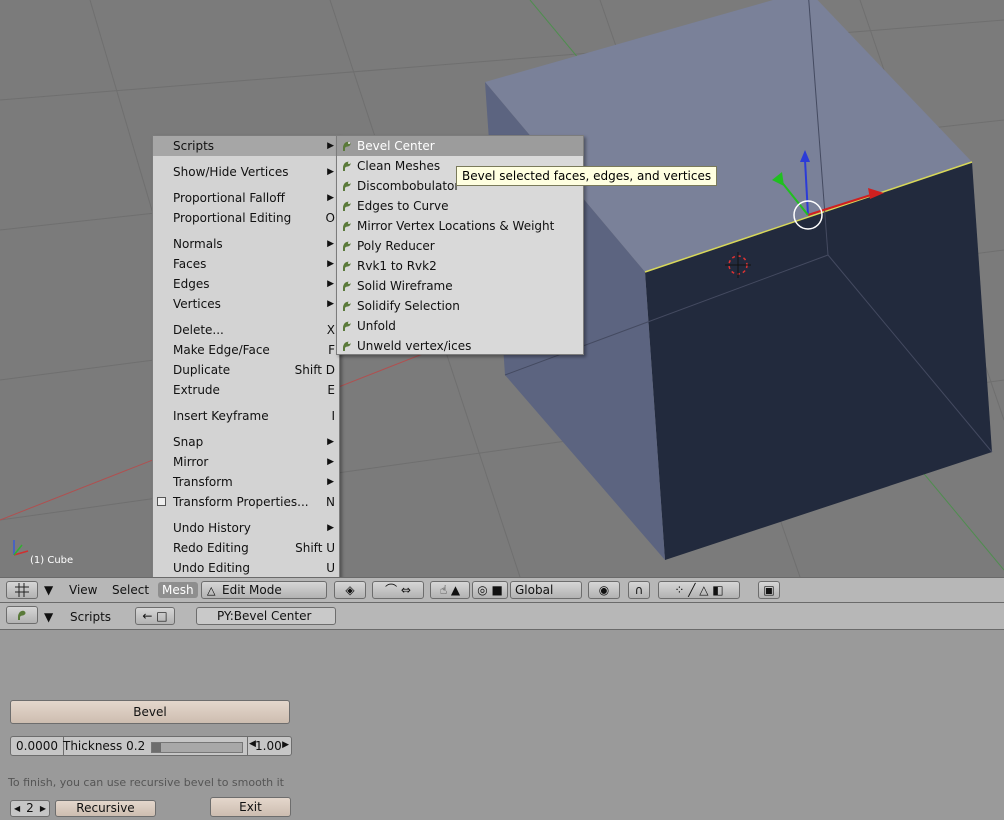 This screenshot has height=820, width=1004. Describe the element at coordinates (460, 326) in the screenshot. I see `script-item-unfold: Unfold` at that location.